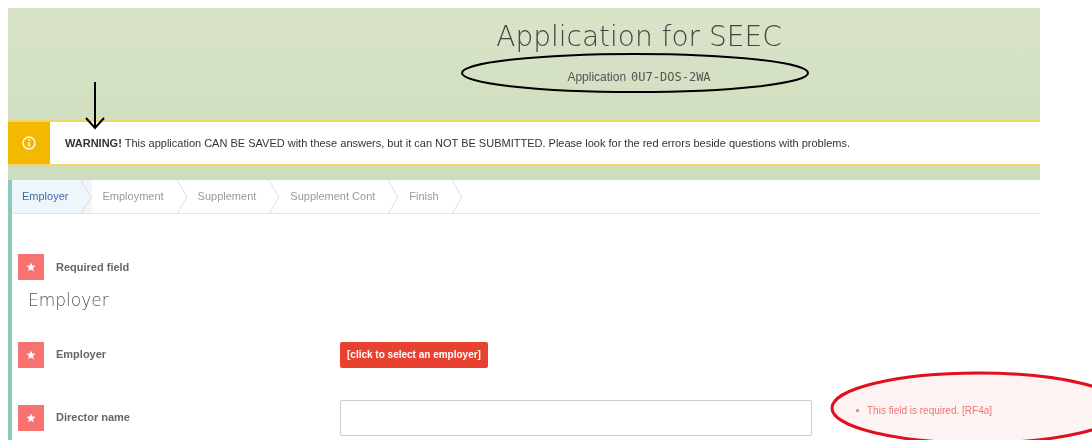  Describe the element at coordinates (95, 106) in the screenshot. I see `annotation-arrow` at that location.